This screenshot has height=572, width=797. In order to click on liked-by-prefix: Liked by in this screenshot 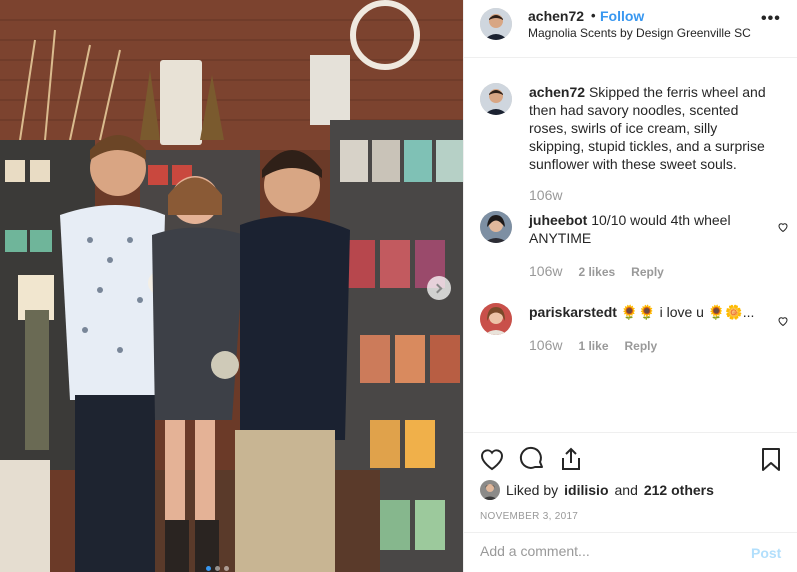, I will do `click(532, 490)`.